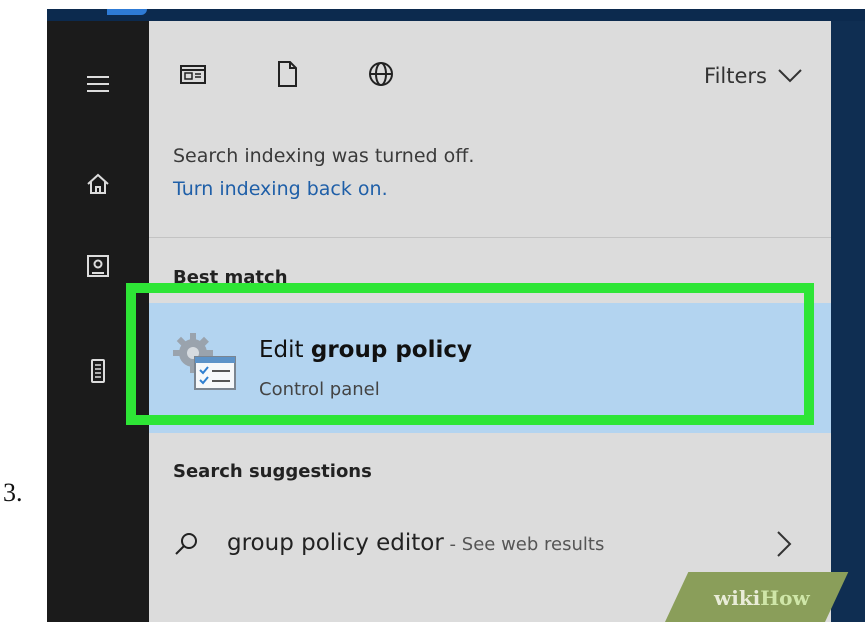 This screenshot has height=622, width=865. I want to click on desktop-accent, so click(127, 12).